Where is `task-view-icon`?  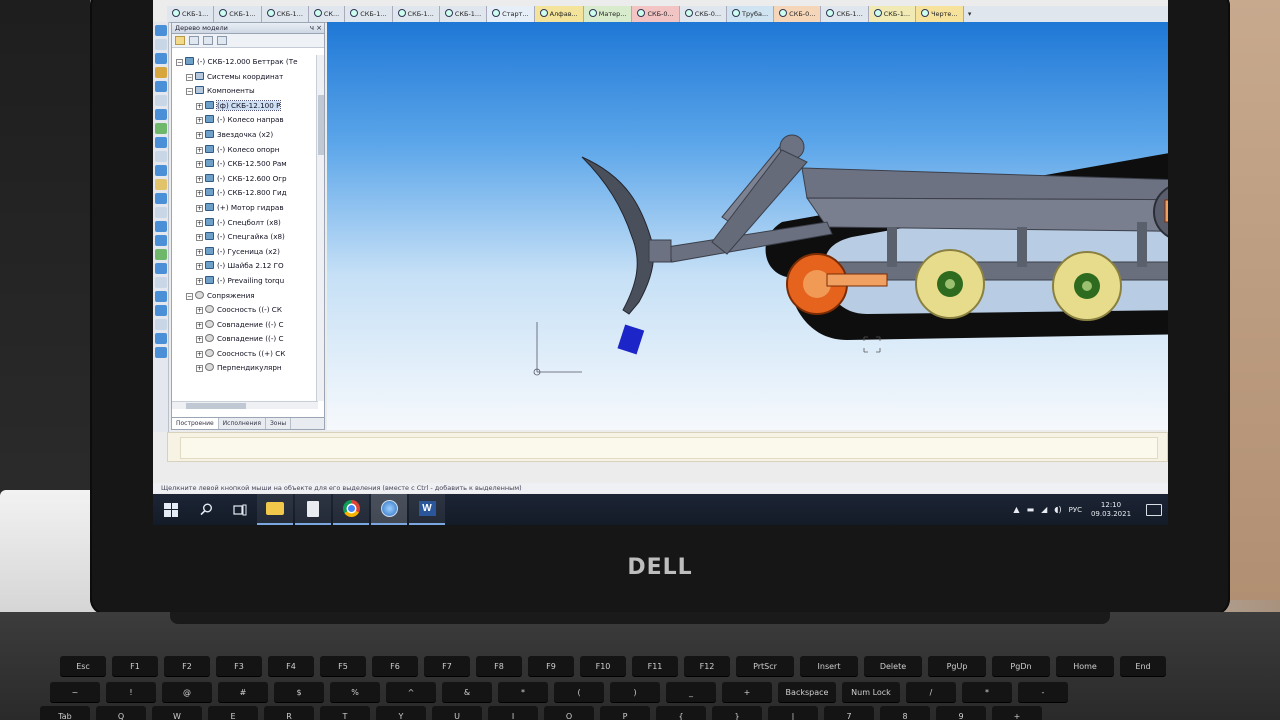
task-view-icon is located at coordinates (240, 509).